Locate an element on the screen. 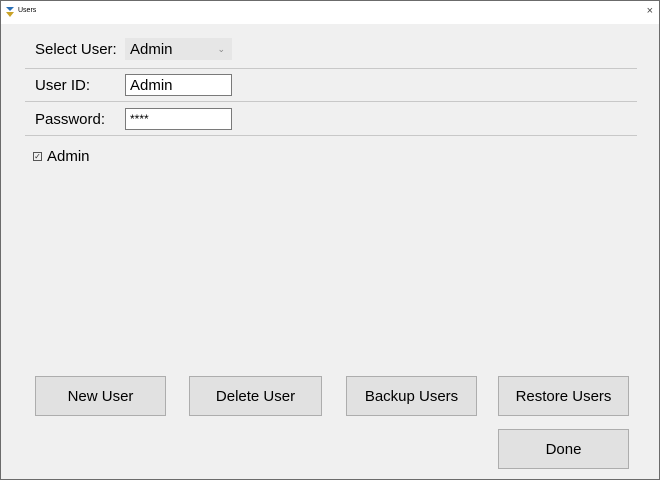  users-app-icon is located at coordinates (10, 12).